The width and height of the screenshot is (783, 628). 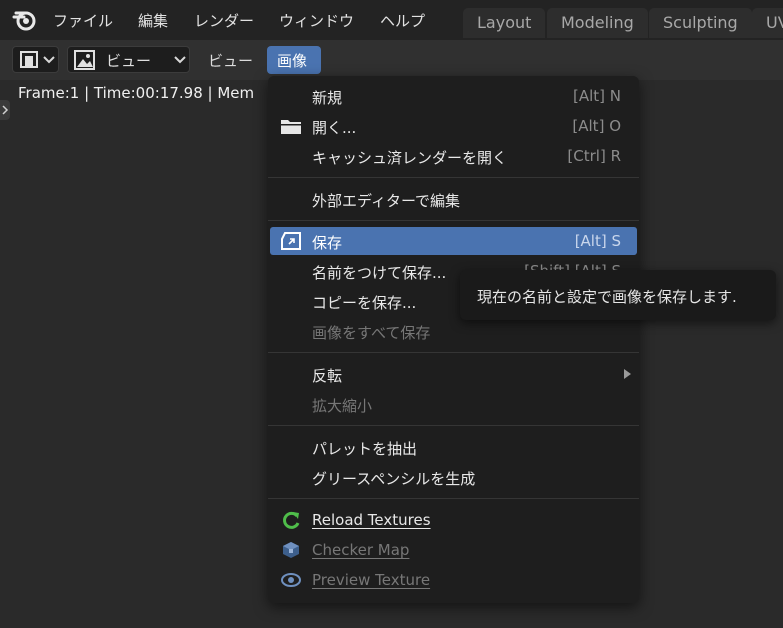 What do you see at coordinates (453, 447) in the screenshot?
I see `menu-item-extract-palette: パレットを抽出` at bounding box center [453, 447].